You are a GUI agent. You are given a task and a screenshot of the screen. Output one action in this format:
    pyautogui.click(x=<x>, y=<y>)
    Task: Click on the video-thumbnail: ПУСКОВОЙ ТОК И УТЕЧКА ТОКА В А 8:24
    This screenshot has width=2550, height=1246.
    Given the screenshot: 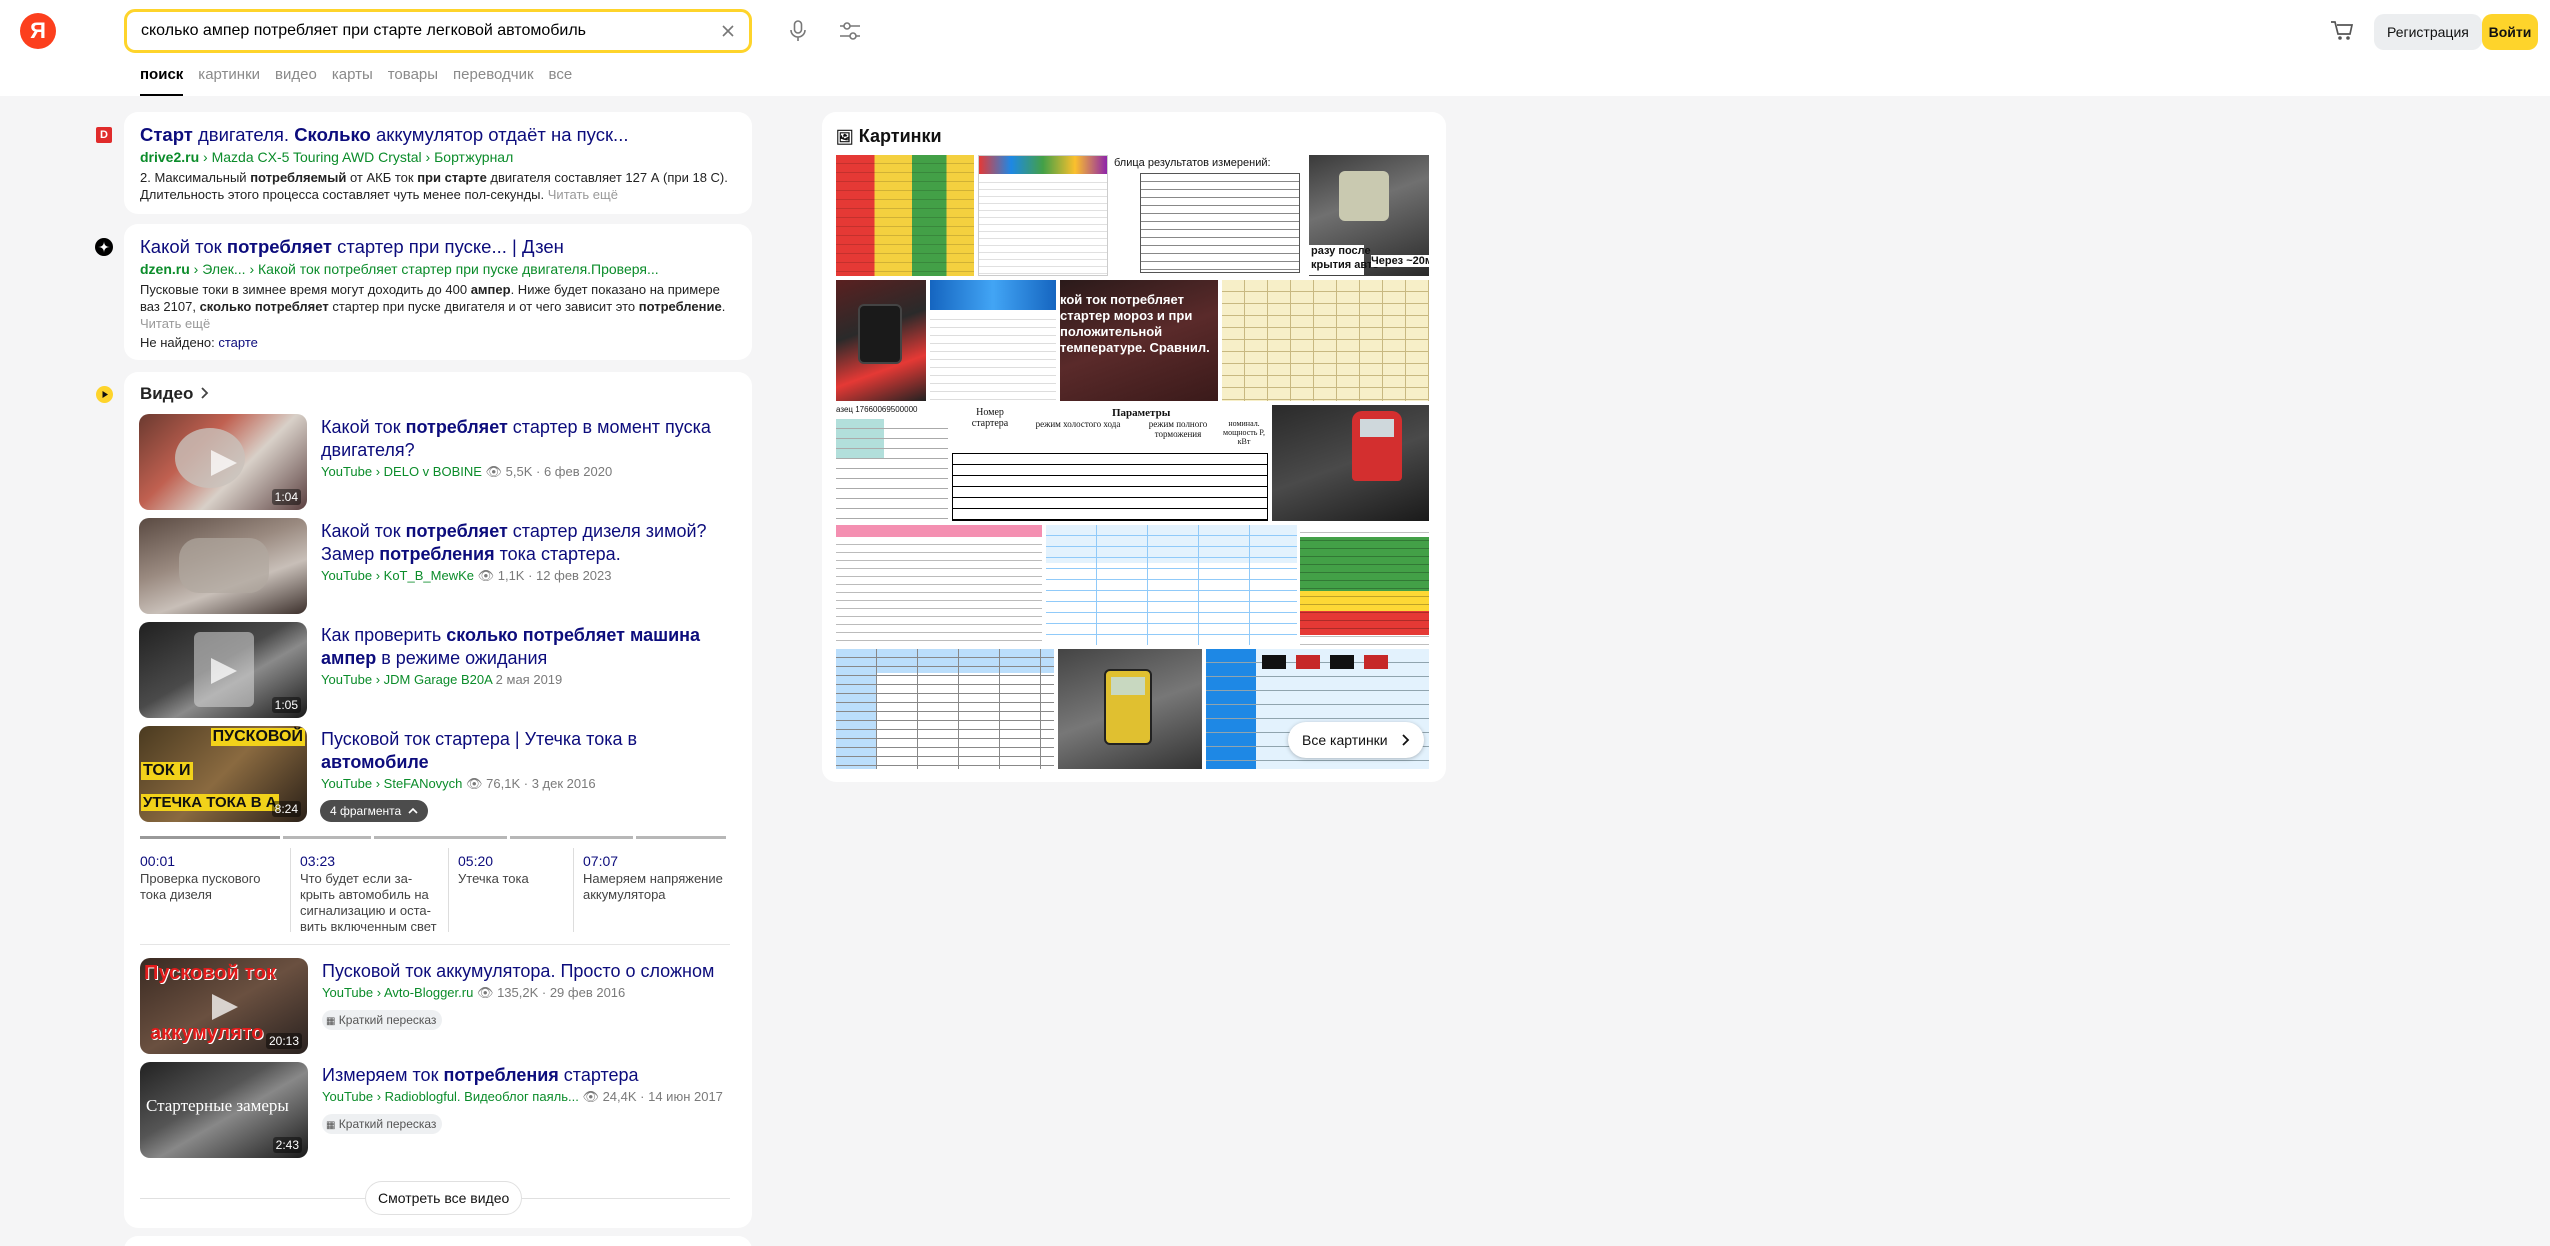 What is the action you would take?
    pyautogui.click(x=223, y=774)
    